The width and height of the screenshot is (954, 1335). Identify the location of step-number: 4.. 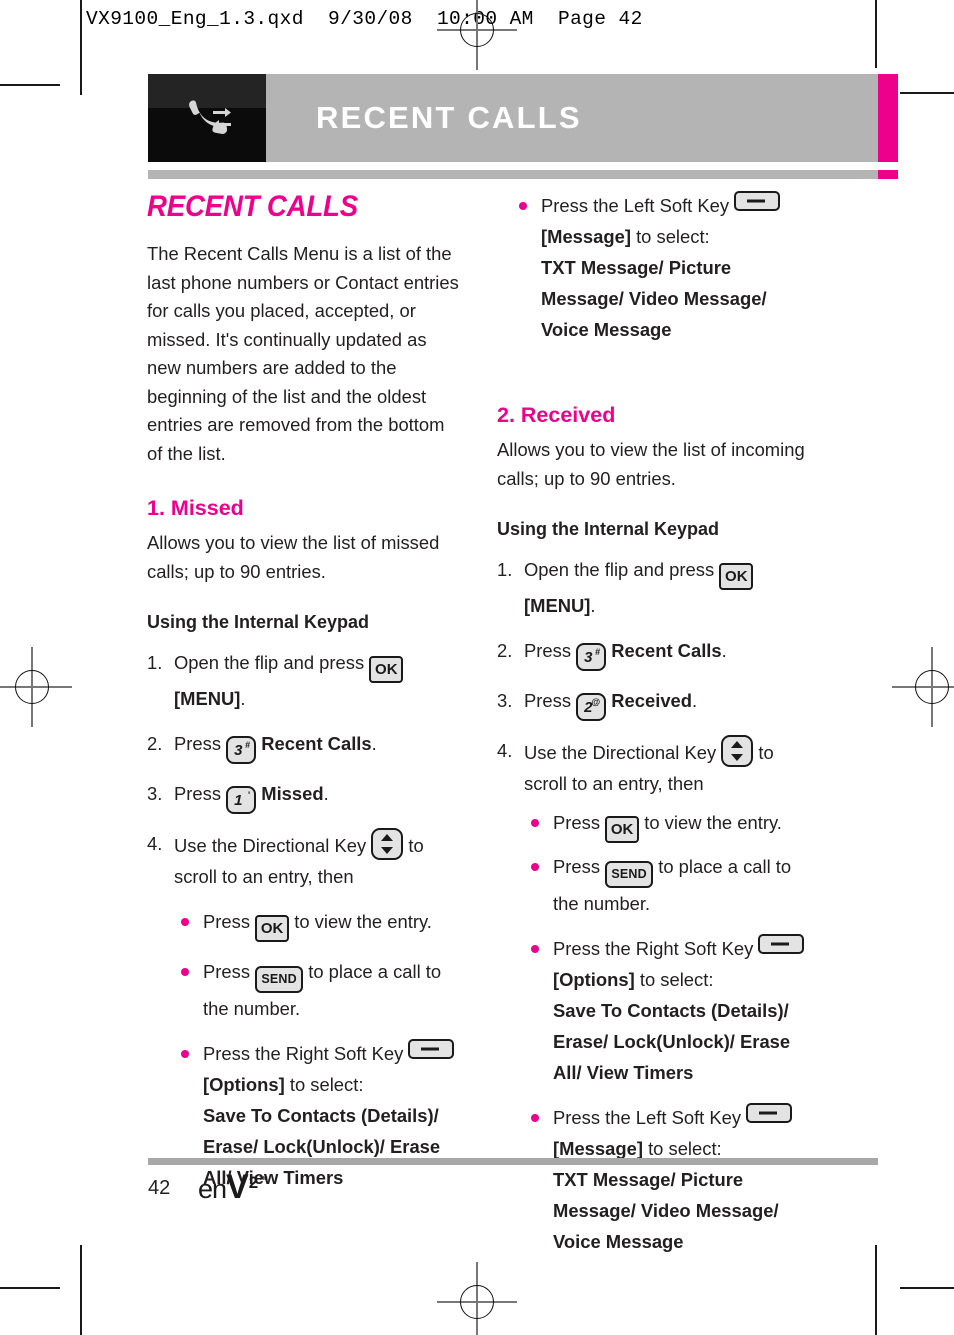
(505, 750).